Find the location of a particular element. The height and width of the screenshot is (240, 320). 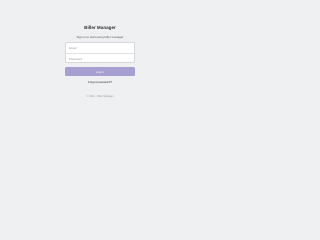

login-form is located at coordinates (100, 53).